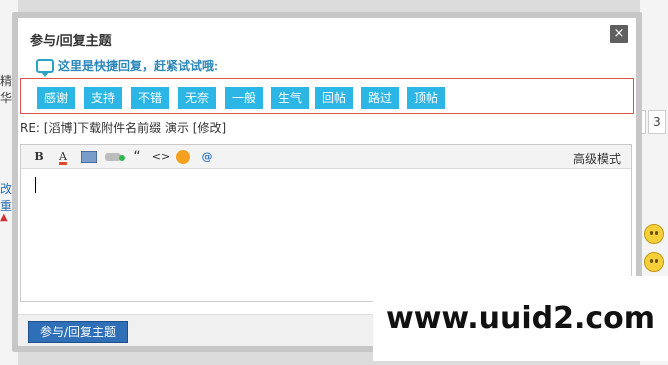 The width and height of the screenshot is (668, 365). Describe the element at coordinates (138, 66) in the screenshot. I see `quick-reply-hint: 这里是快捷回复，赶紧试试哦:` at that location.